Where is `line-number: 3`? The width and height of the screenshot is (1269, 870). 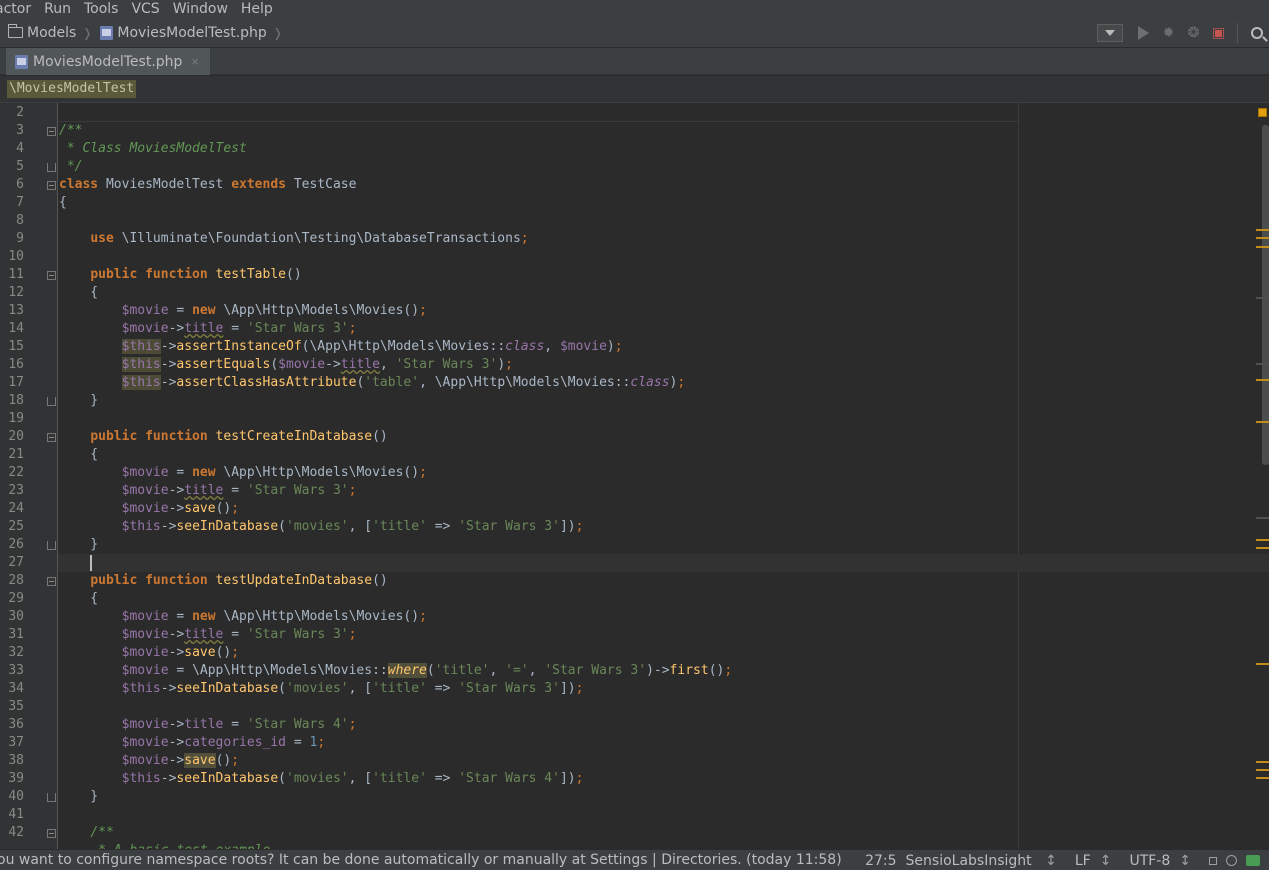 line-number: 3 is located at coordinates (20, 130).